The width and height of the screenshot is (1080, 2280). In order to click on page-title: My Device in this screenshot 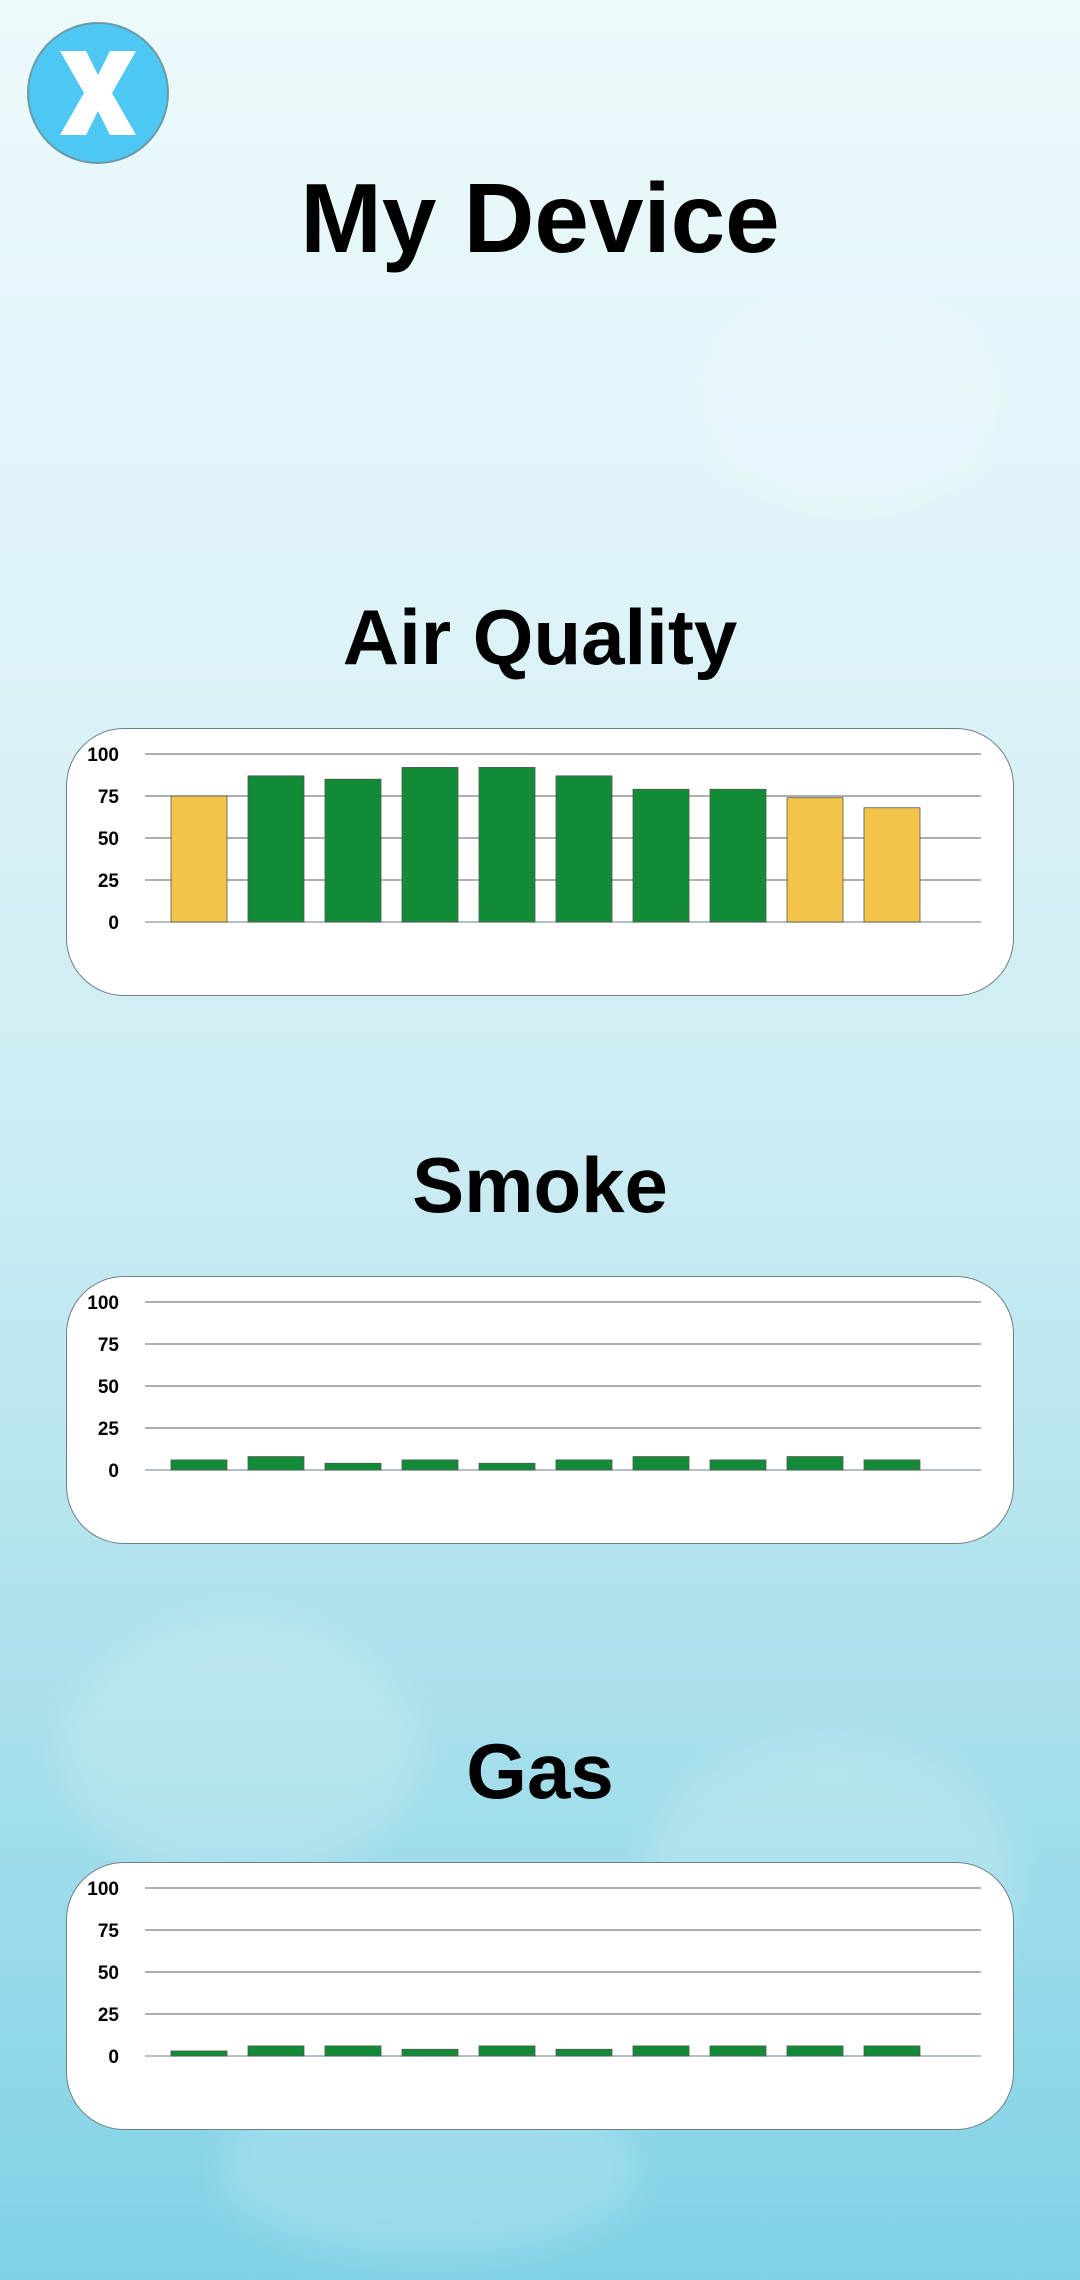, I will do `click(540, 218)`.